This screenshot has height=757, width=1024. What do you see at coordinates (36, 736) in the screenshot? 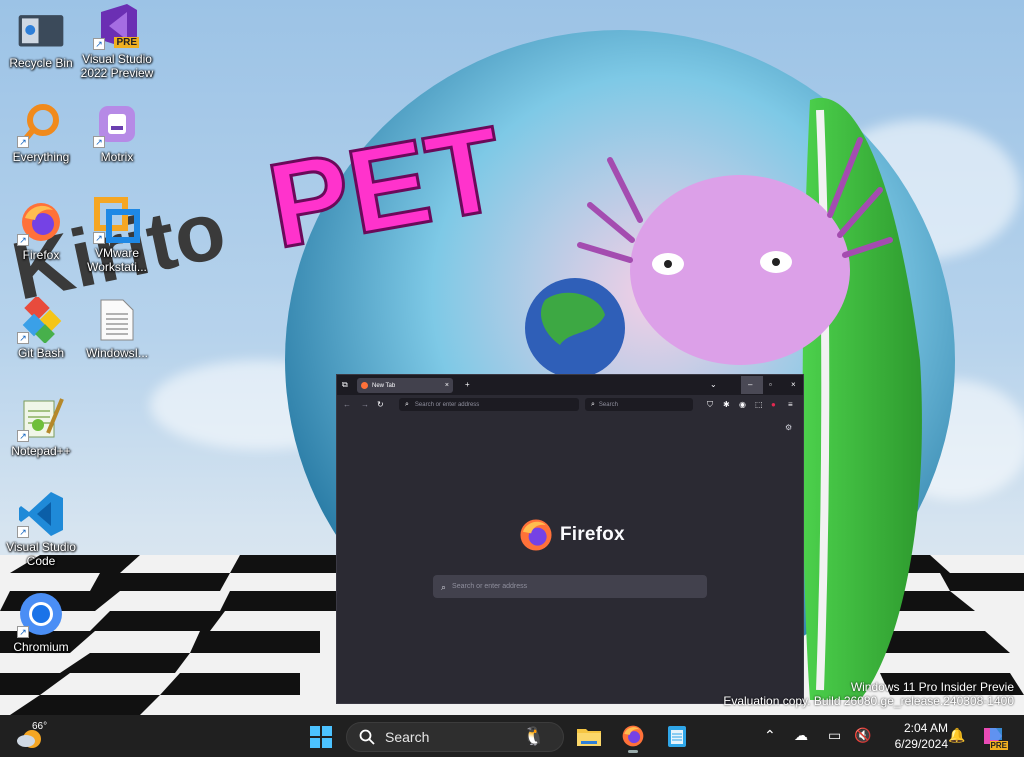
I see `weather-widget: 66°` at bounding box center [36, 736].